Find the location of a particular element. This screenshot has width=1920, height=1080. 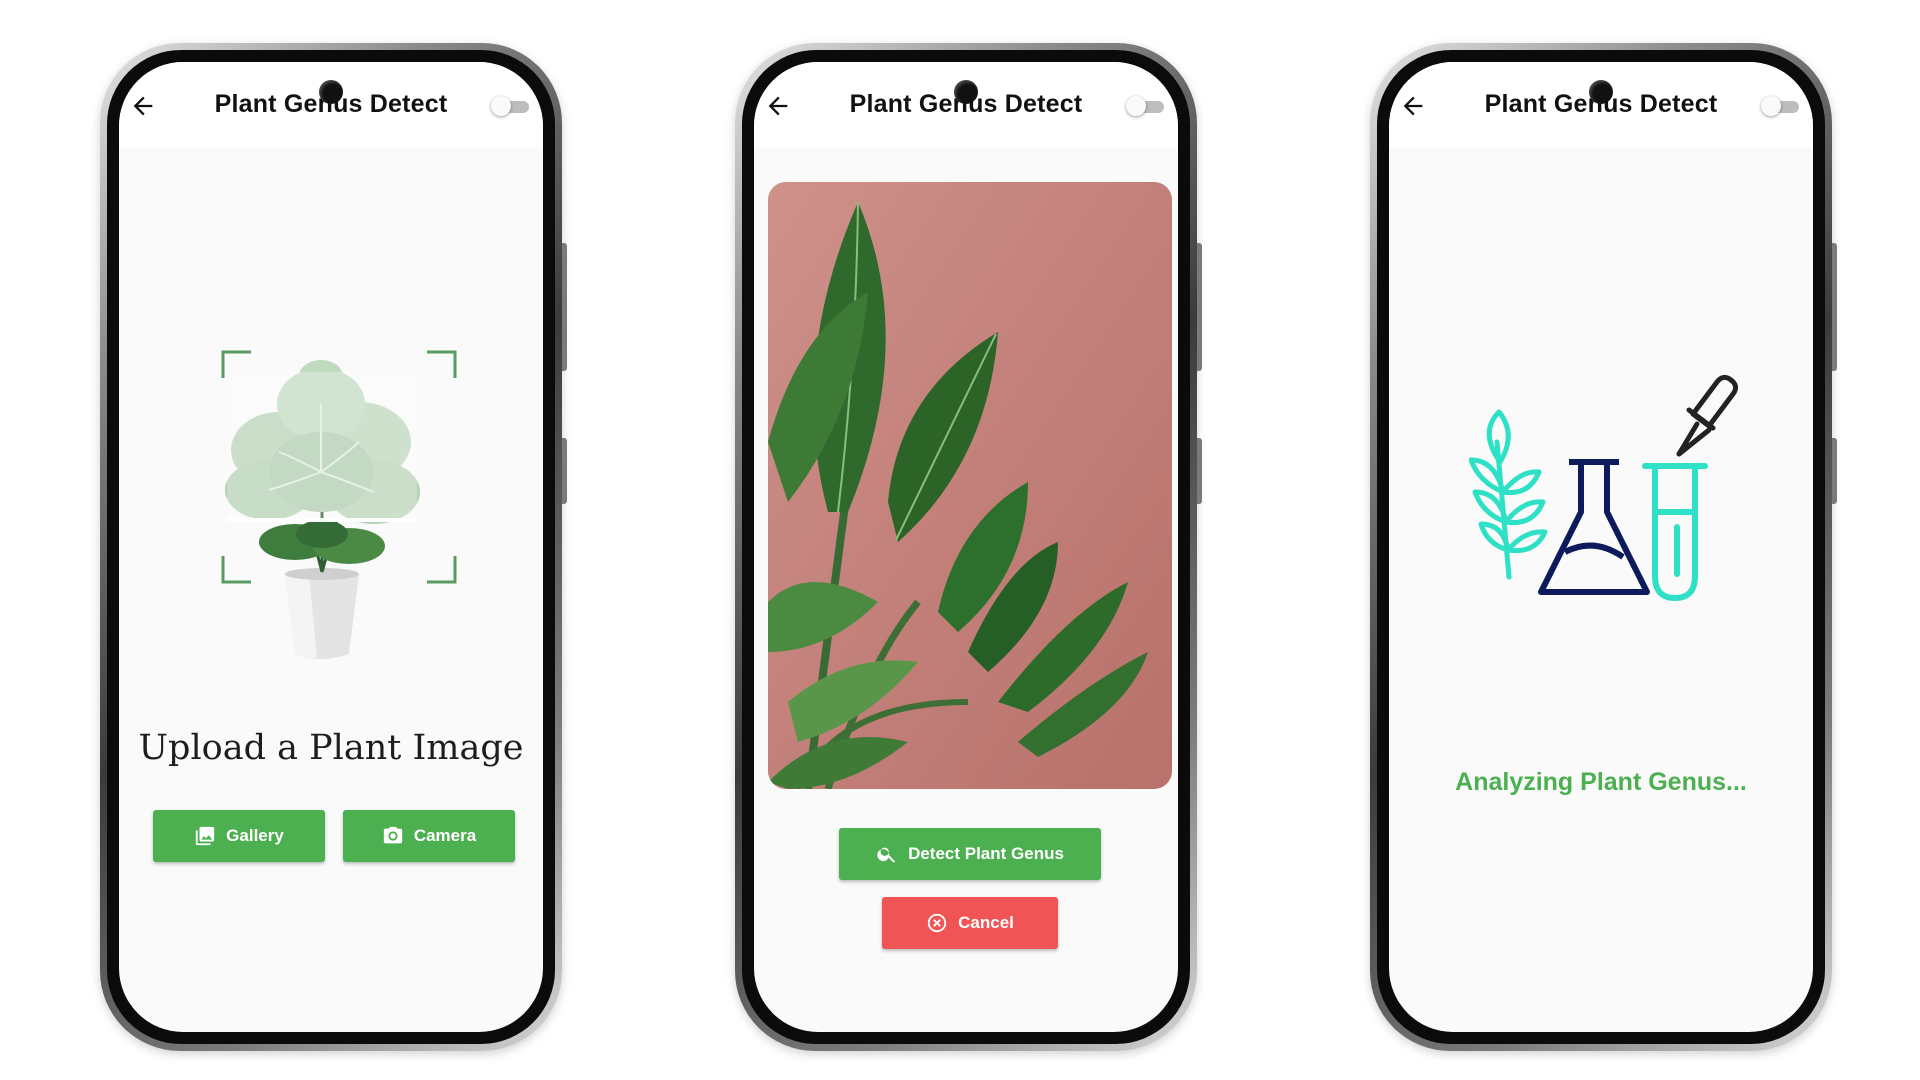

selected-plant-photo is located at coordinates (970, 485).